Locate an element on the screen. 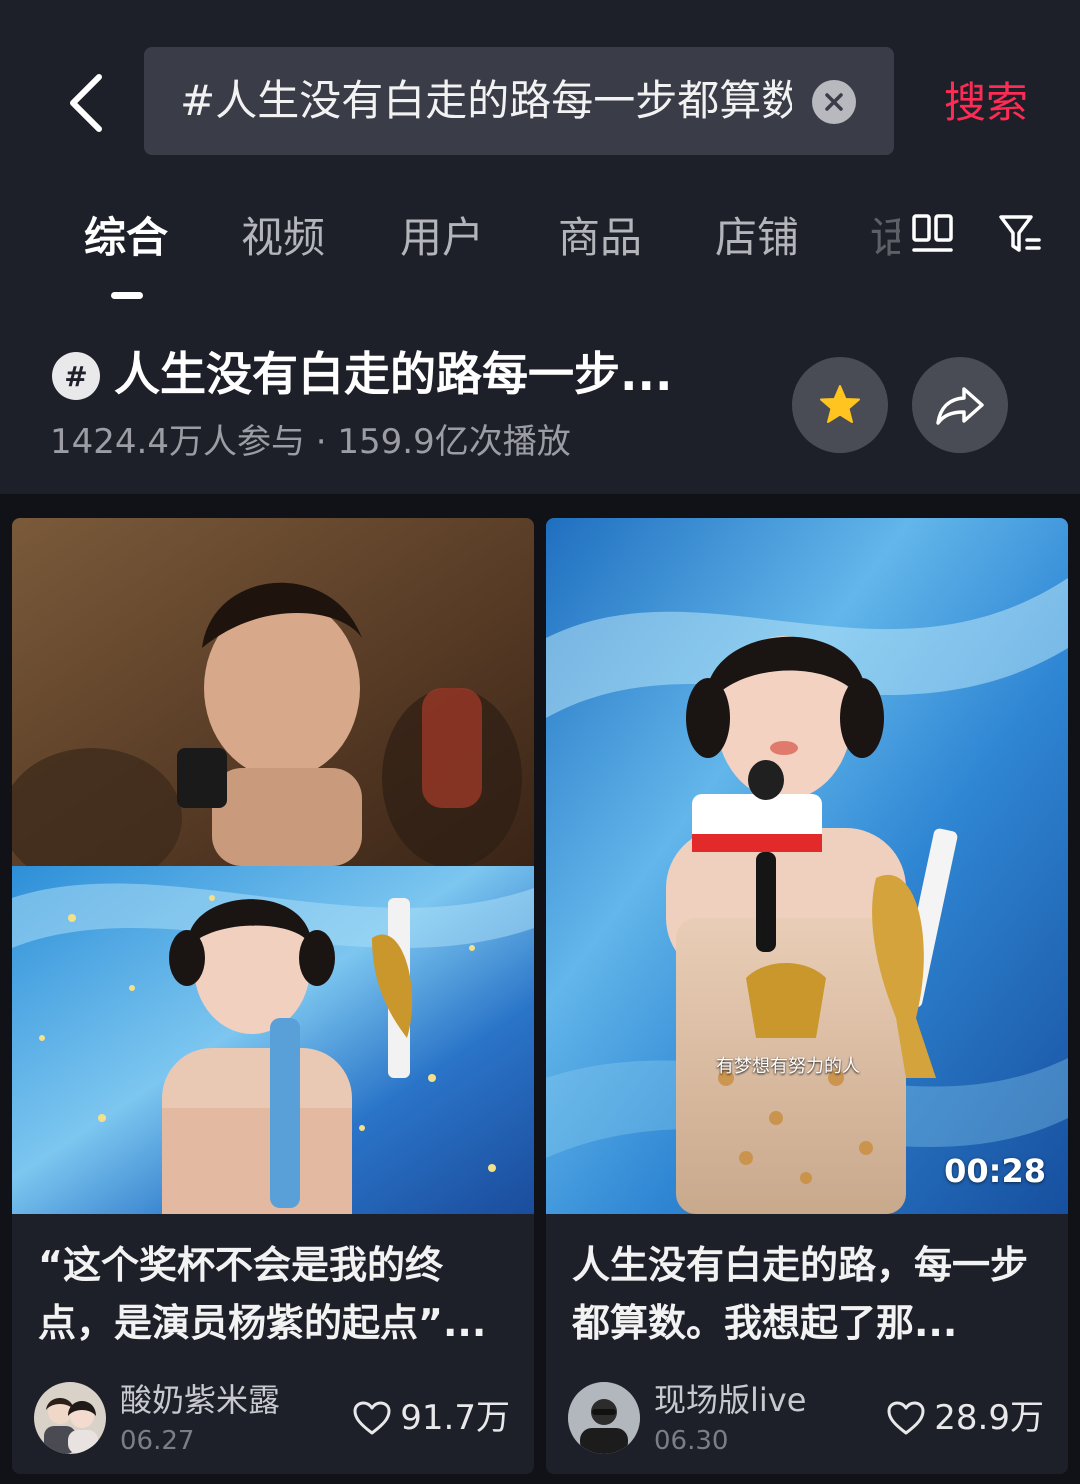 Image resolution: width=1080 pixels, height=1484 pixels. tab-all: 综合 is located at coordinates (126, 238).